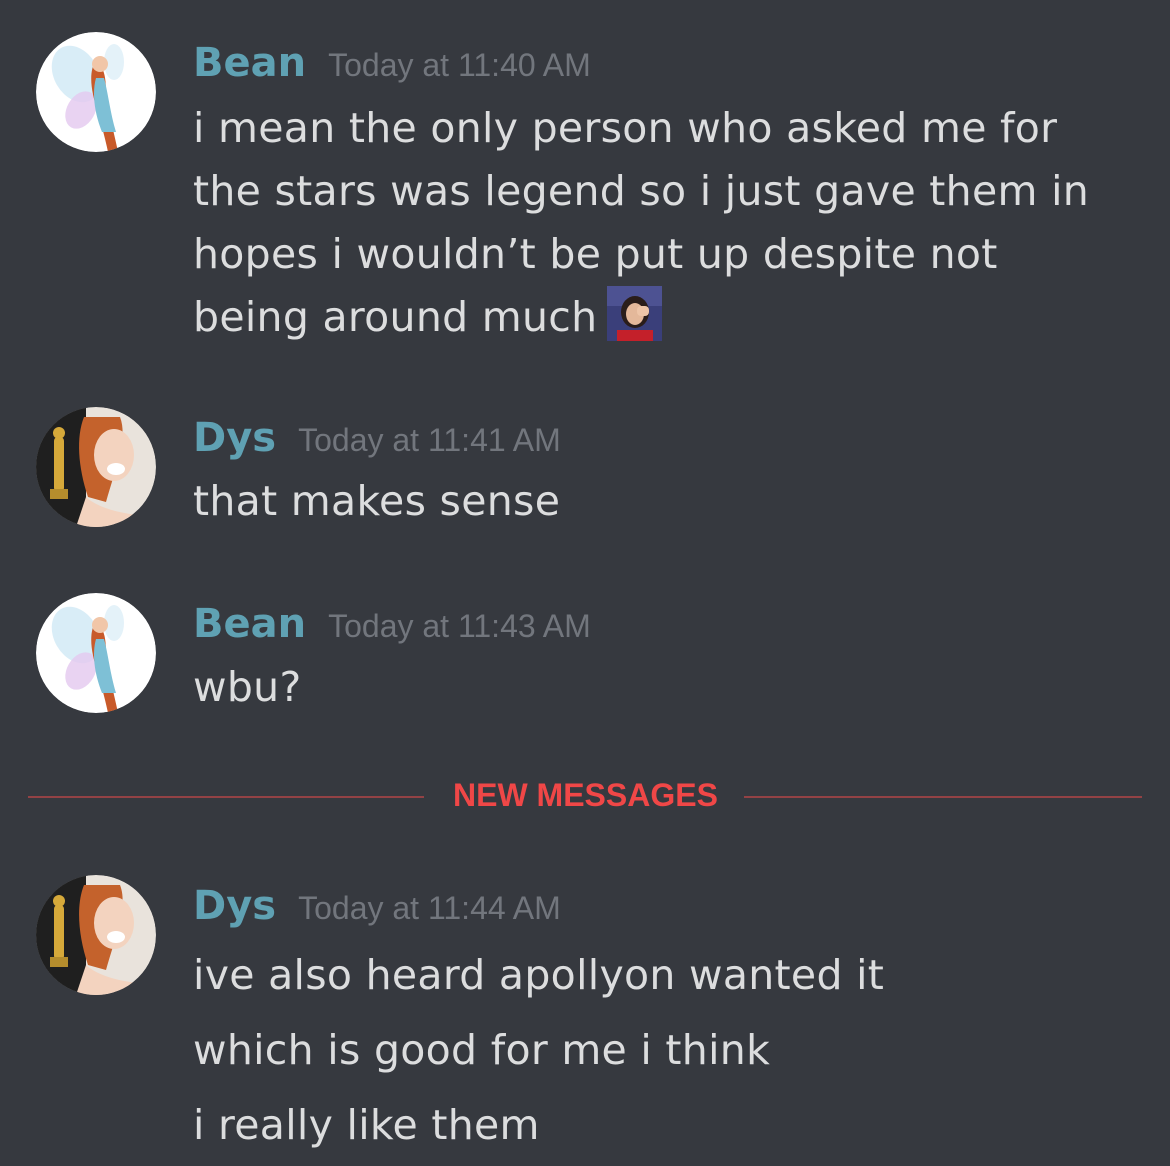 The width and height of the screenshot is (1170, 1166). Describe the element at coordinates (226, 797) in the screenshot. I see `new-messages-divider-left` at that location.